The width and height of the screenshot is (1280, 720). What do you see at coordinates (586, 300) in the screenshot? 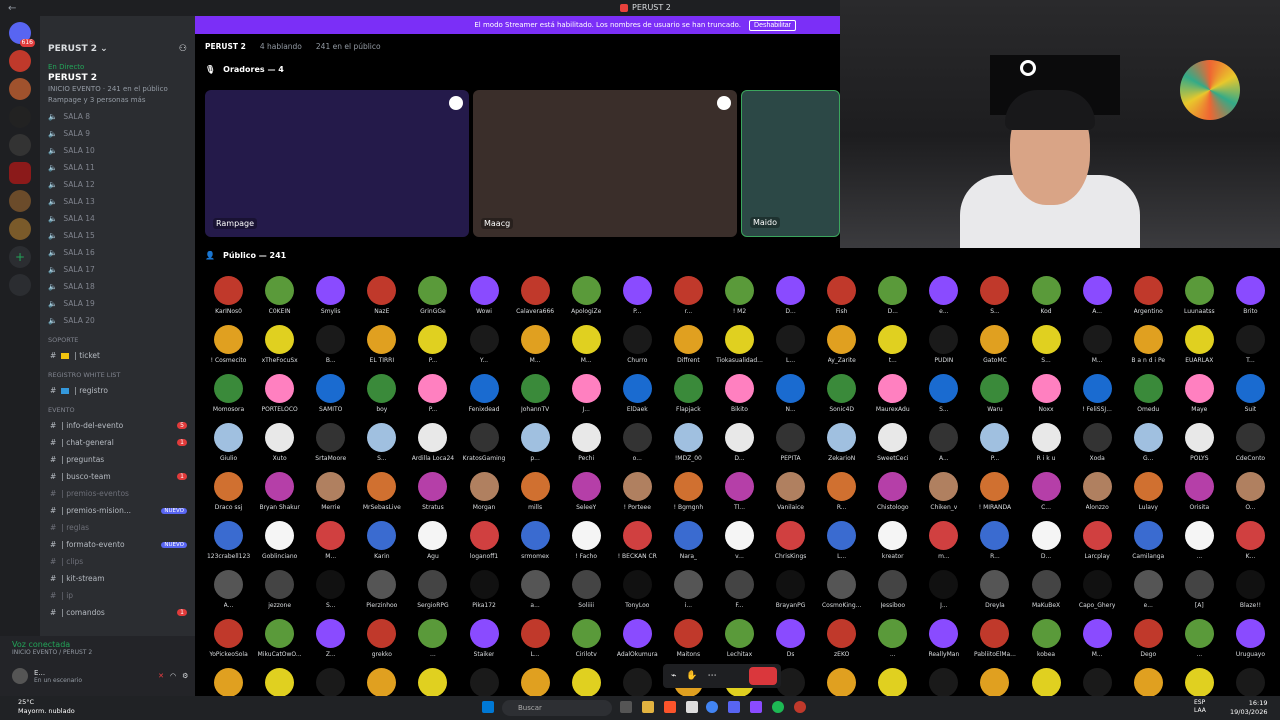
I see `audience-member: ApologiZe` at bounding box center [586, 300].